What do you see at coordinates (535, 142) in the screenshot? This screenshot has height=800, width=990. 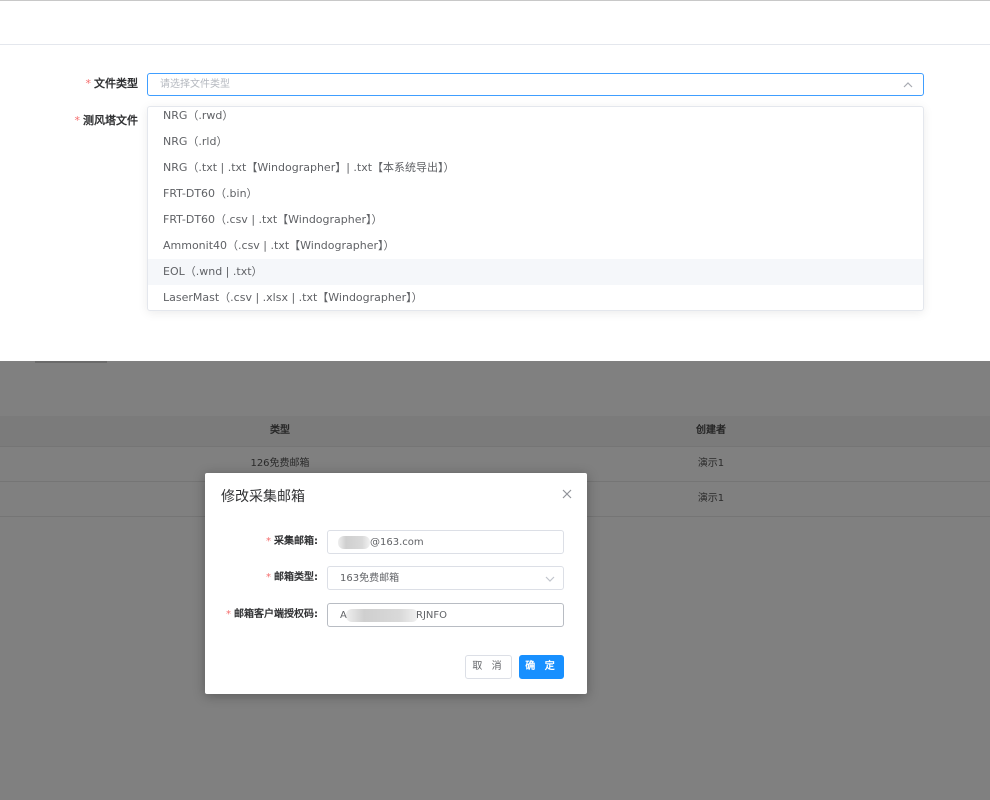 I see `dropdown-option: NRG（.rld）` at bounding box center [535, 142].